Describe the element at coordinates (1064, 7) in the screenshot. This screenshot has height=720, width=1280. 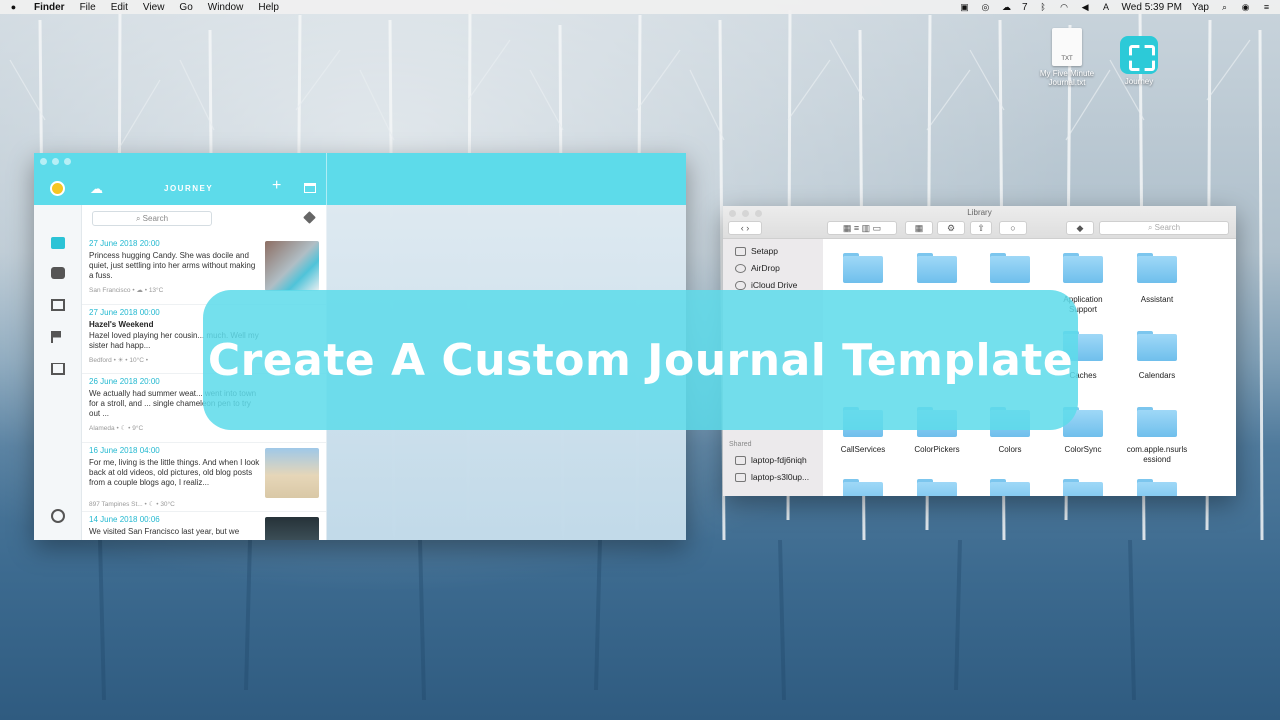
I see `wifi-icon: ◠` at that location.